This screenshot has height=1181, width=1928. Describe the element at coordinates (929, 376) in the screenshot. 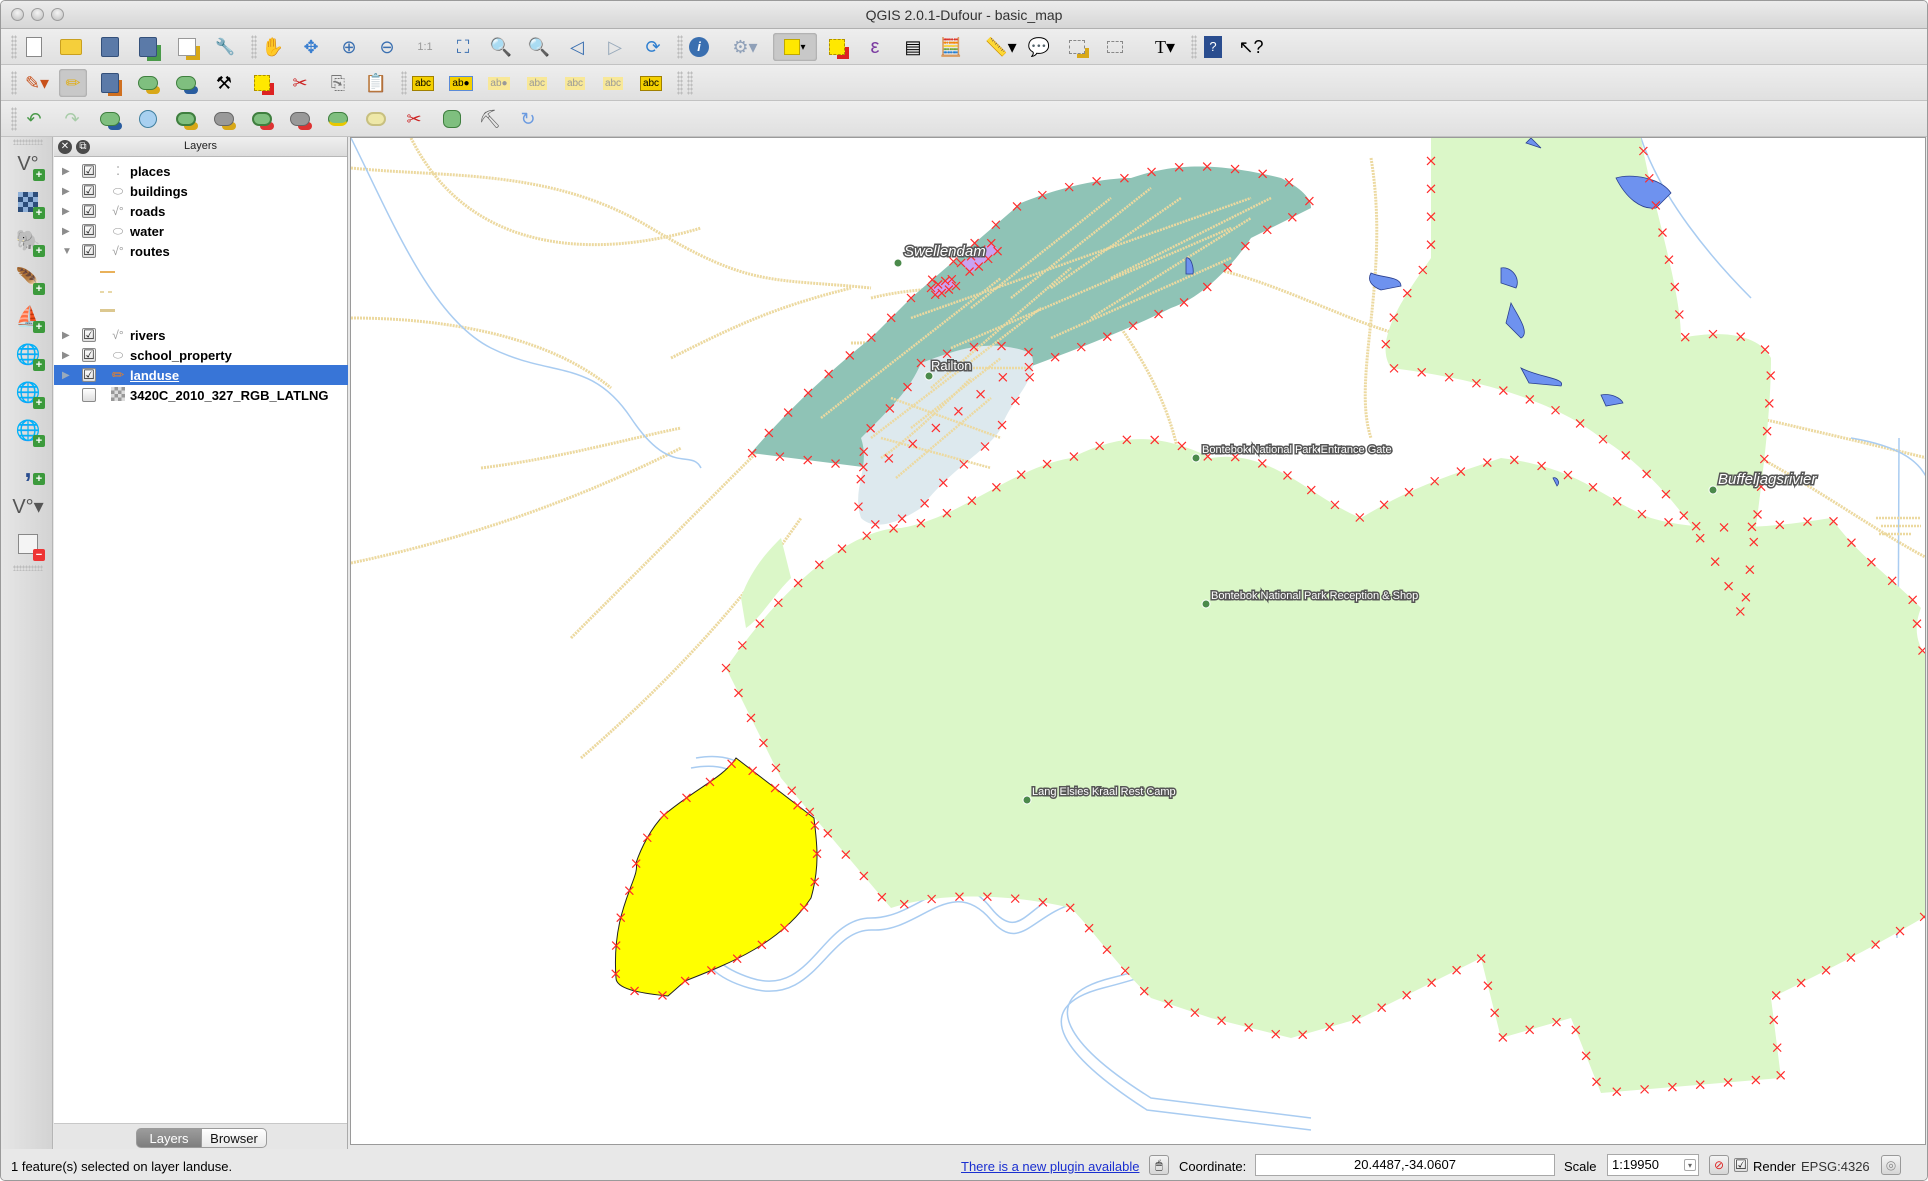

I see `place-point-railton` at that location.